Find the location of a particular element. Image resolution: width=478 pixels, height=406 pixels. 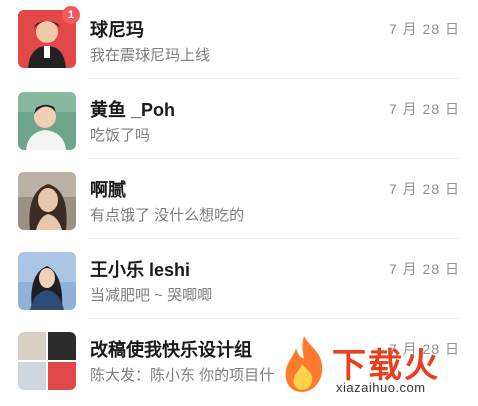

conversation-last-message: 陈大发：陈小东 你的项目什 is located at coordinates (182, 375).